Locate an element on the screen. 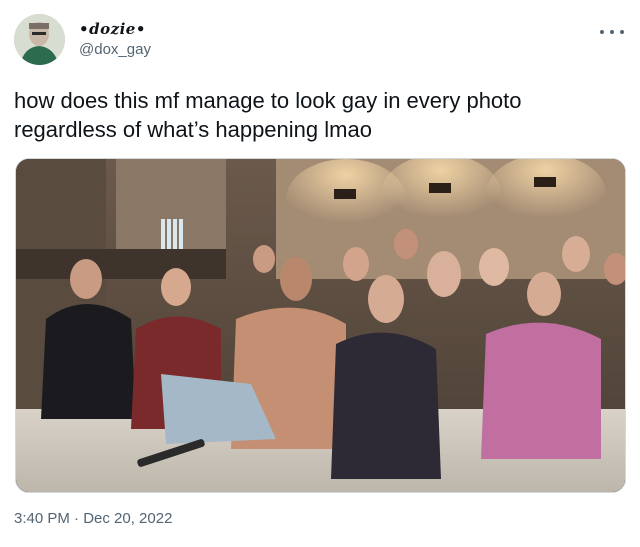  author-names: •dozie• @dox_gay is located at coordinates (115, 40).